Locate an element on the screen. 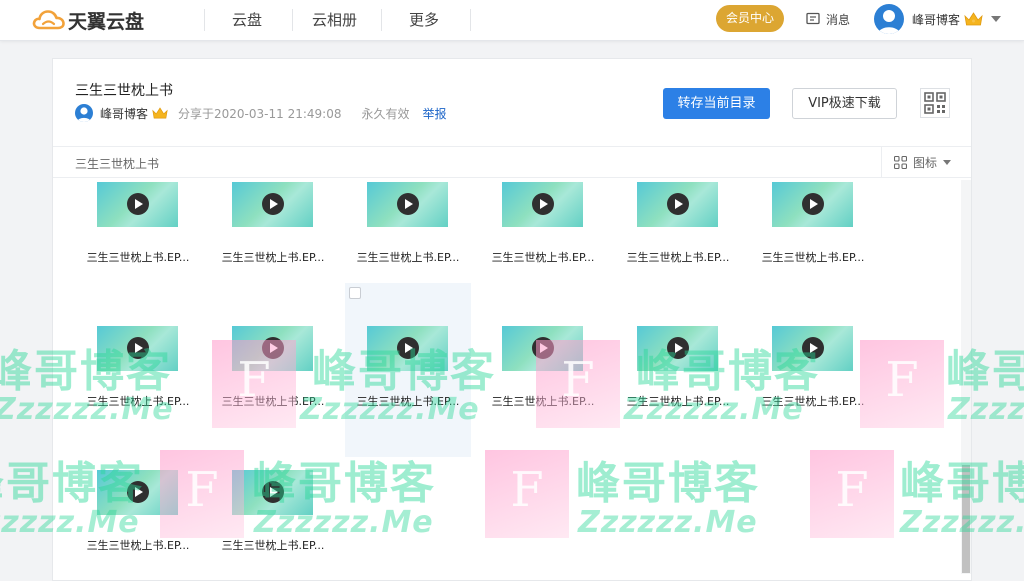  messages-link: 消息 is located at coordinates (828, 19).